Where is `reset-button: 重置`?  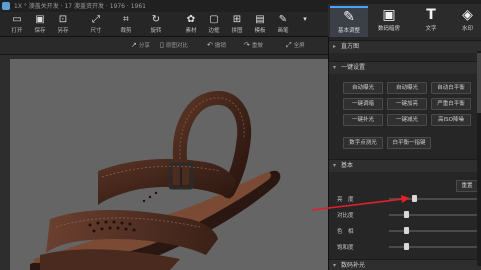
reset-button: 重置 is located at coordinates (467, 186).